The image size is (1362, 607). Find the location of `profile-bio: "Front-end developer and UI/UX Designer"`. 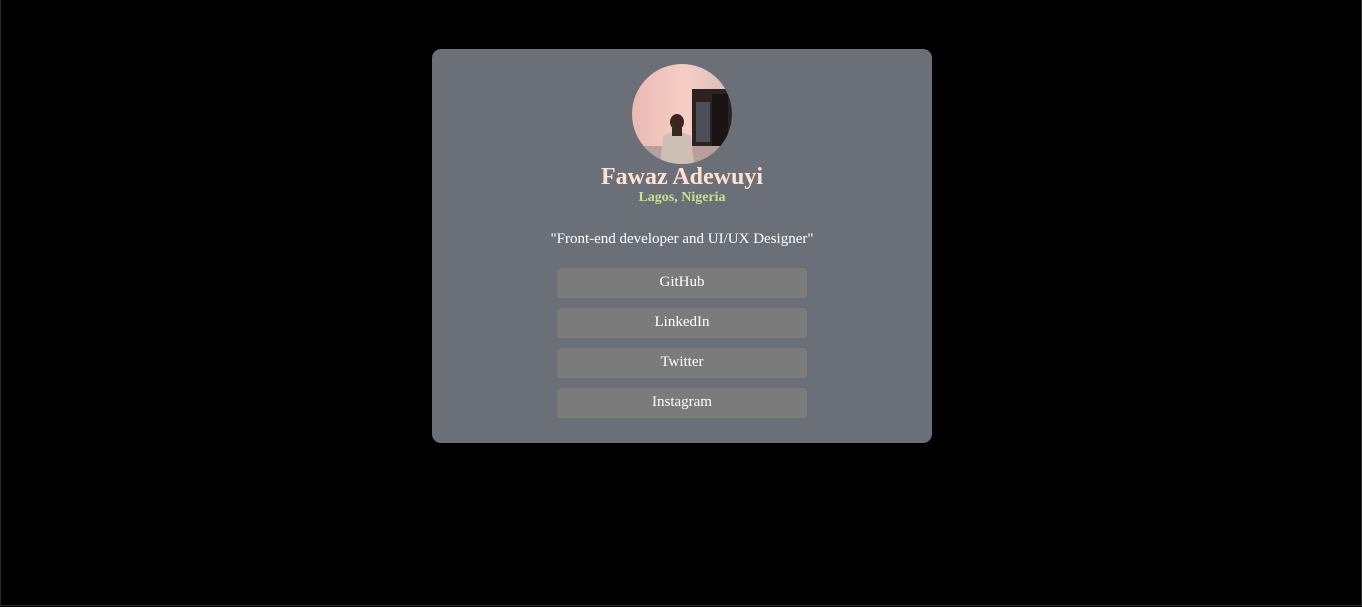

profile-bio: "Front-end developer and UI/UX Designer" is located at coordinates (682, 239).